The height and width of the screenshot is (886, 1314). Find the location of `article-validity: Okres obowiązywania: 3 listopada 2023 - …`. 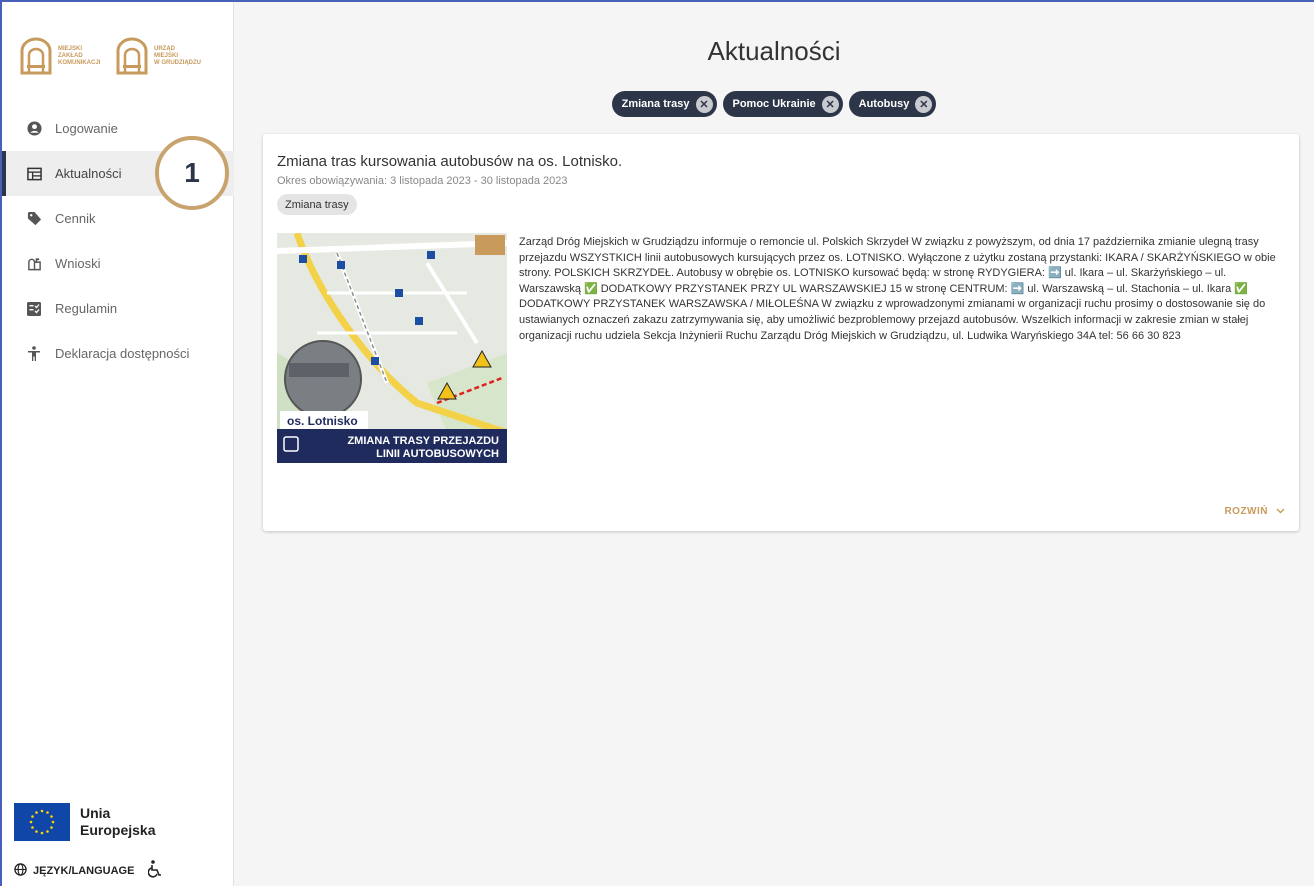

article-validity: Okres obowiązywania: 3 listopada 2023 - … is located at coordinates (422, 181).